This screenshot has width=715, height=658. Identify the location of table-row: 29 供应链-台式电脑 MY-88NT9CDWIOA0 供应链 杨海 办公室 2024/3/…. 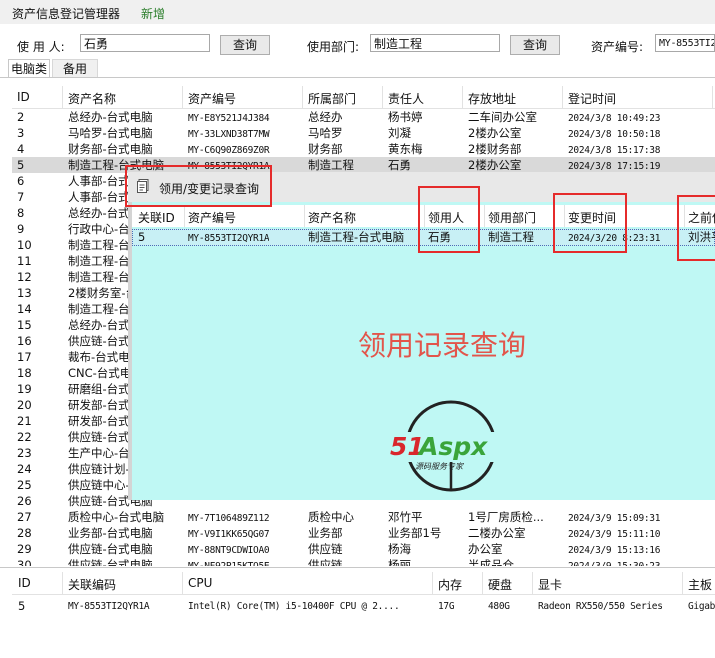
(363, 549).